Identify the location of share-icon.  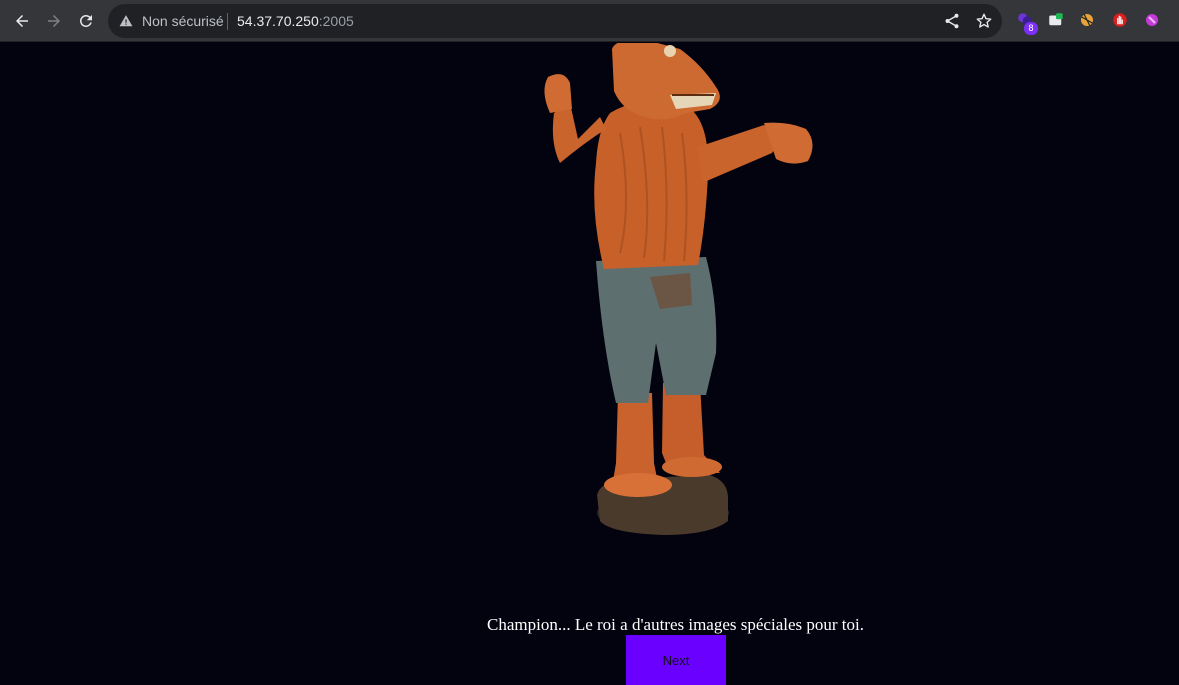
(952, 21).